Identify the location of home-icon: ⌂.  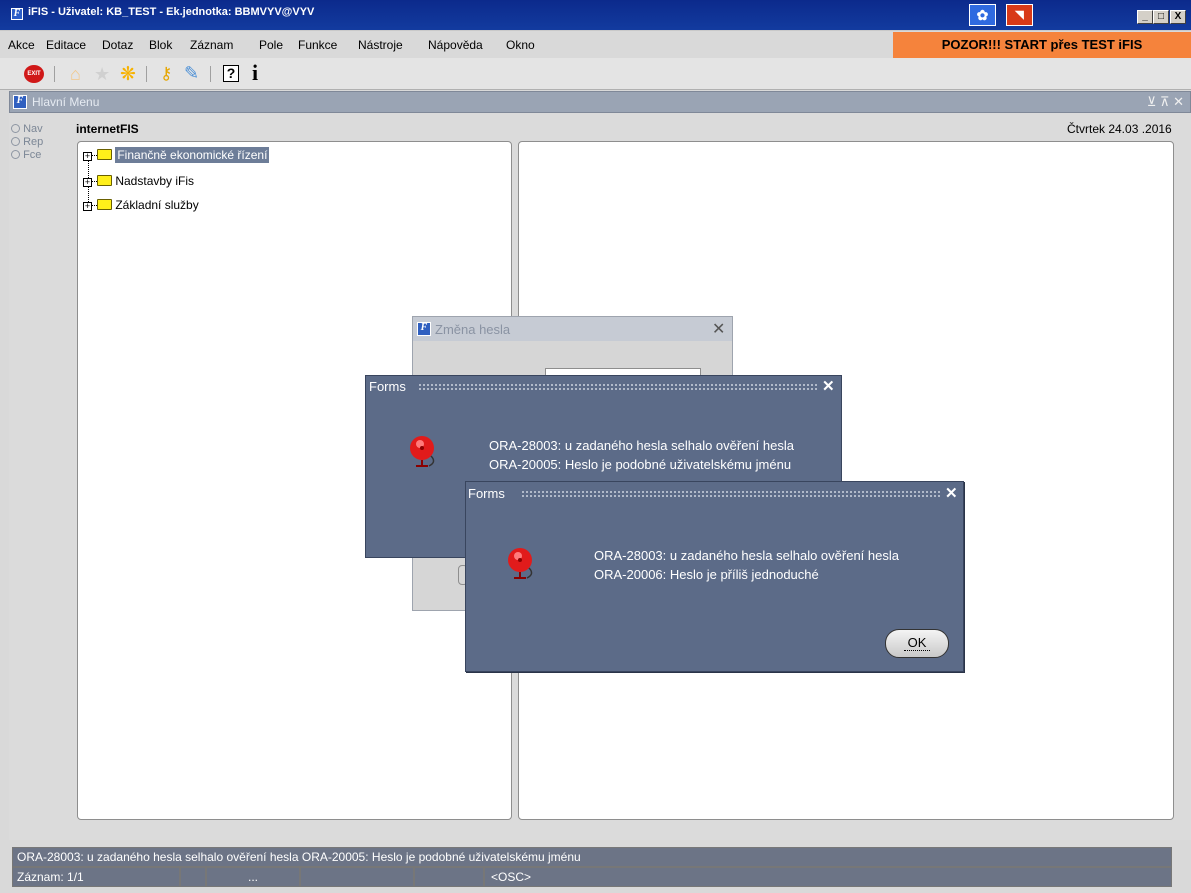
(75, 74).